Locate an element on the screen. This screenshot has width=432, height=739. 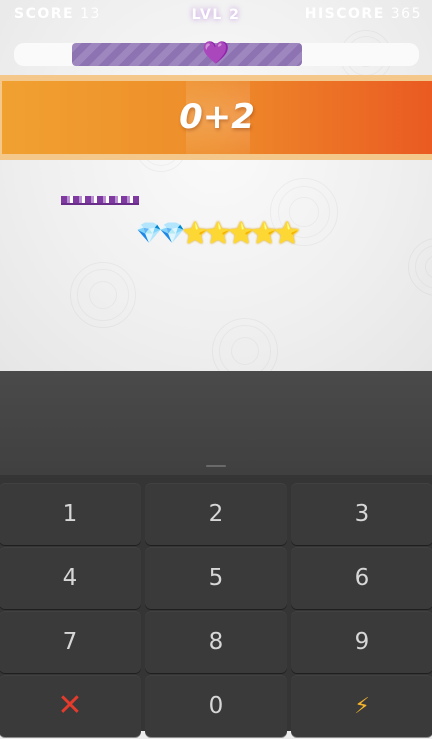
lightning-icon: ⚡ is located at coordinates (362, 706).